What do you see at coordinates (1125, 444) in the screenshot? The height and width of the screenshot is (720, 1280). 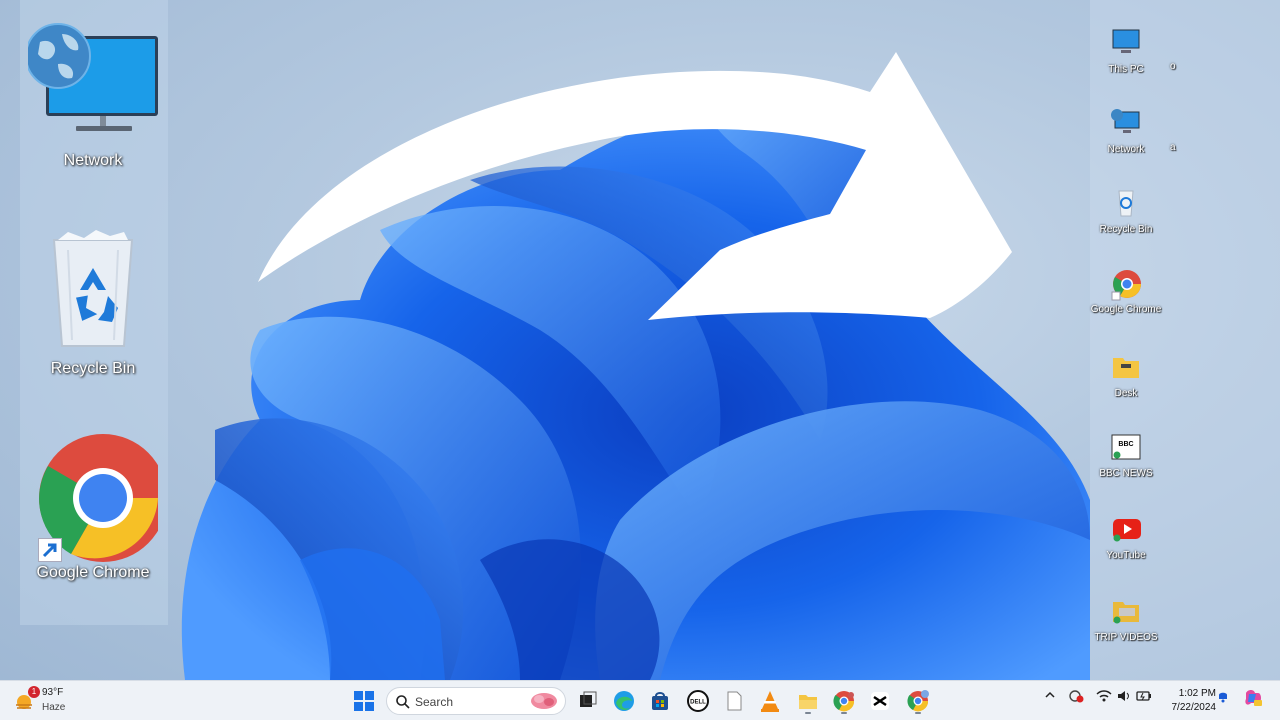 I see `svg-text: BBC` at bounding box center [1125, 444].